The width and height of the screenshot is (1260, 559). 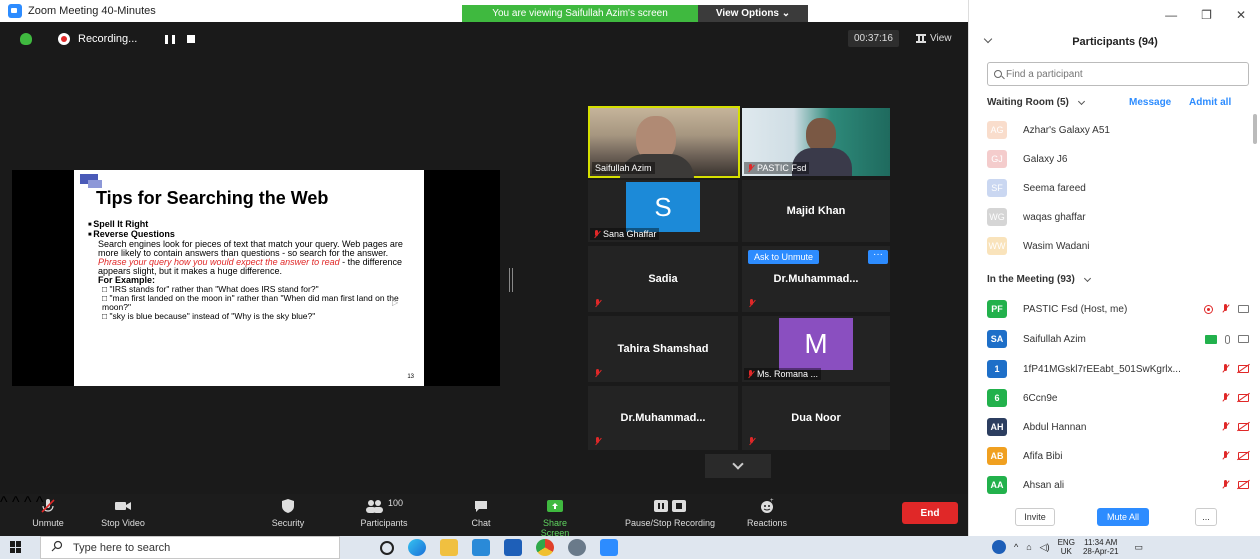 I want to click on participant-row: AB Afifa Bibi, so click(x=1118, y=456).